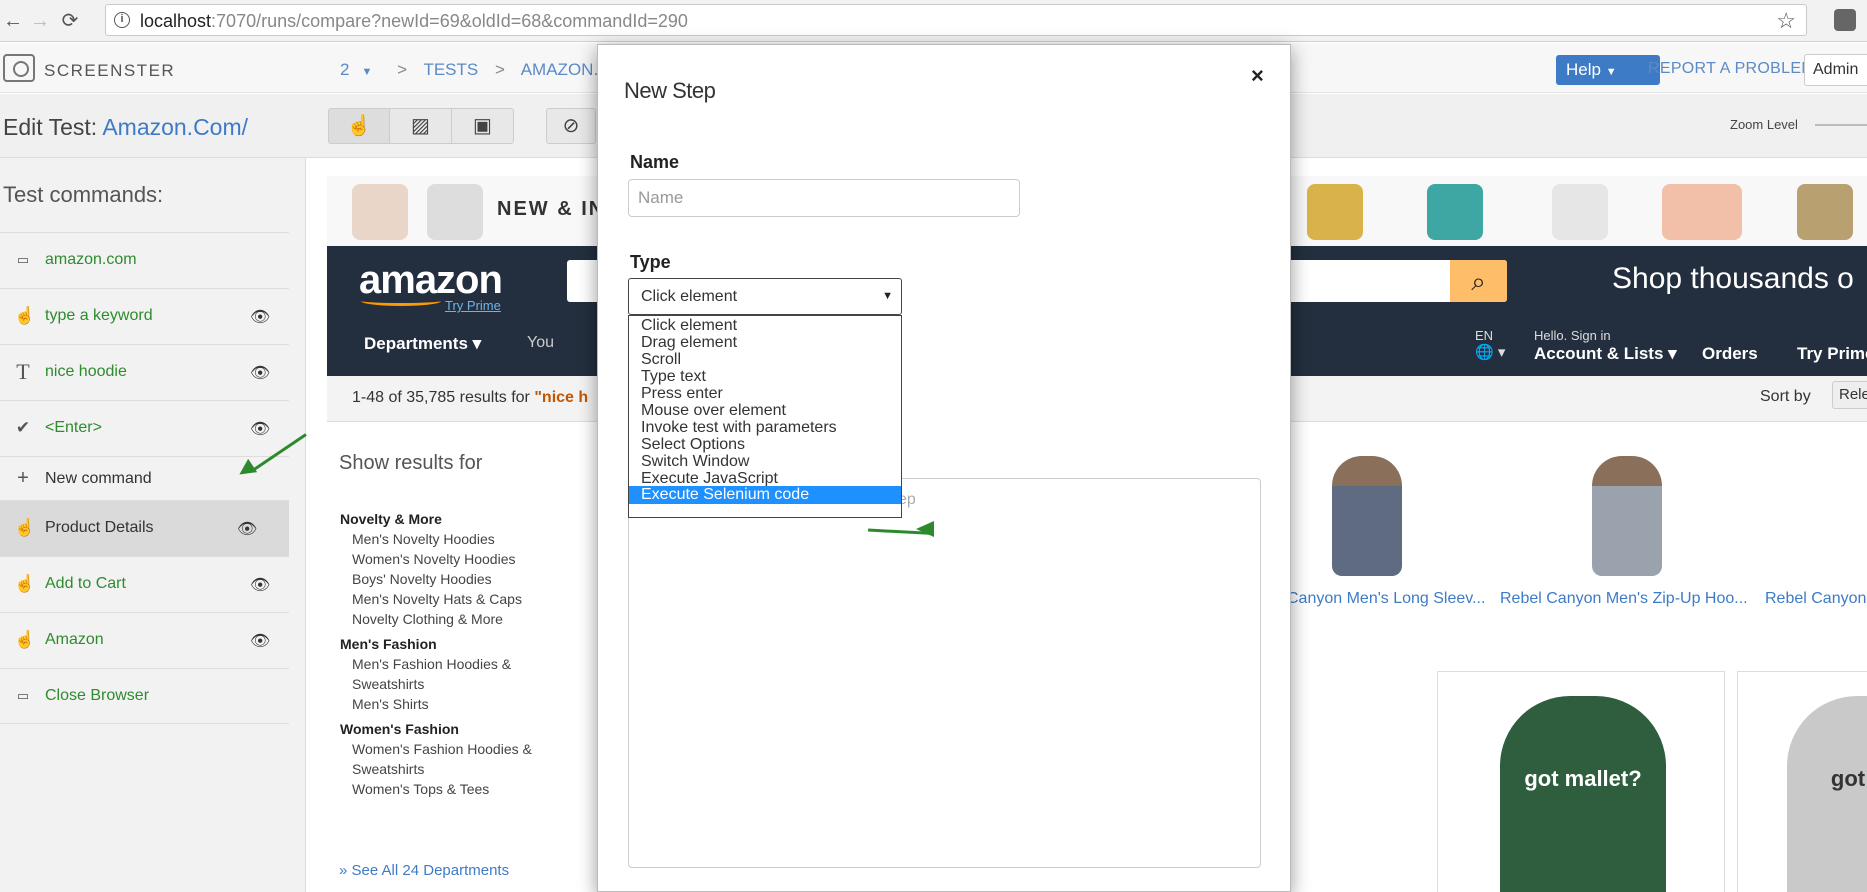 This screenshot has height=892, width=1867. Describe the element at coordinates (655, 162) in the screenshot. I see `name-label: Name` at that location.